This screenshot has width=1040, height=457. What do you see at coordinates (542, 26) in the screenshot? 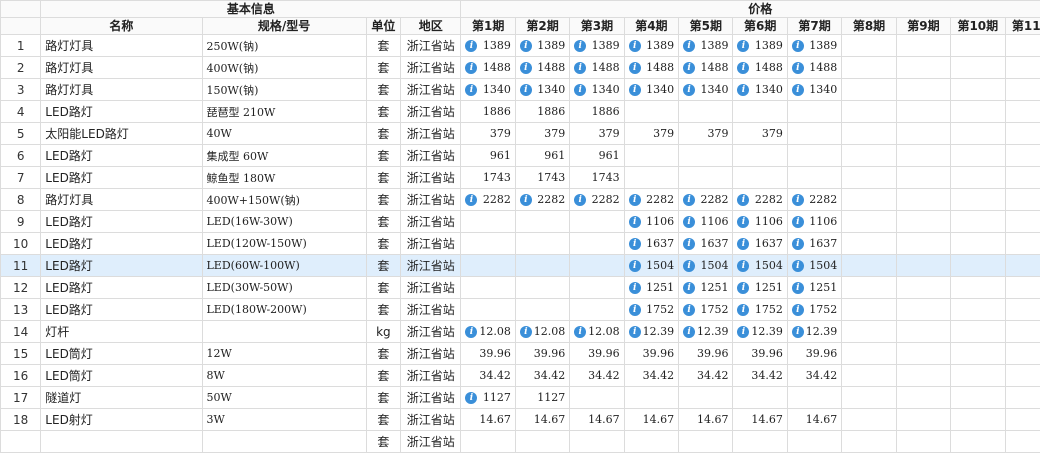
I see `column-header: 第2期` at bounding box center [542, 26].